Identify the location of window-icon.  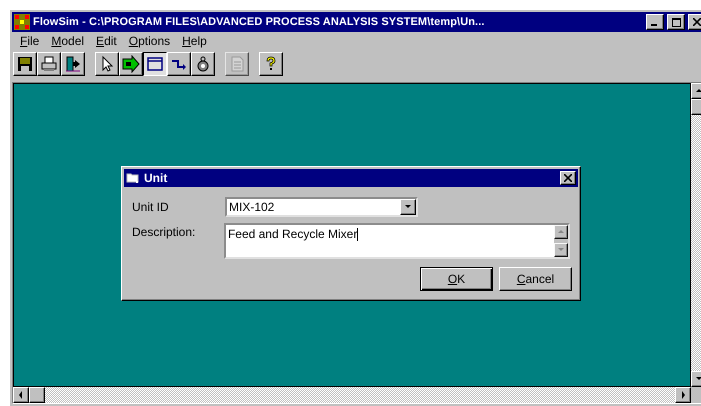
(155, 64).